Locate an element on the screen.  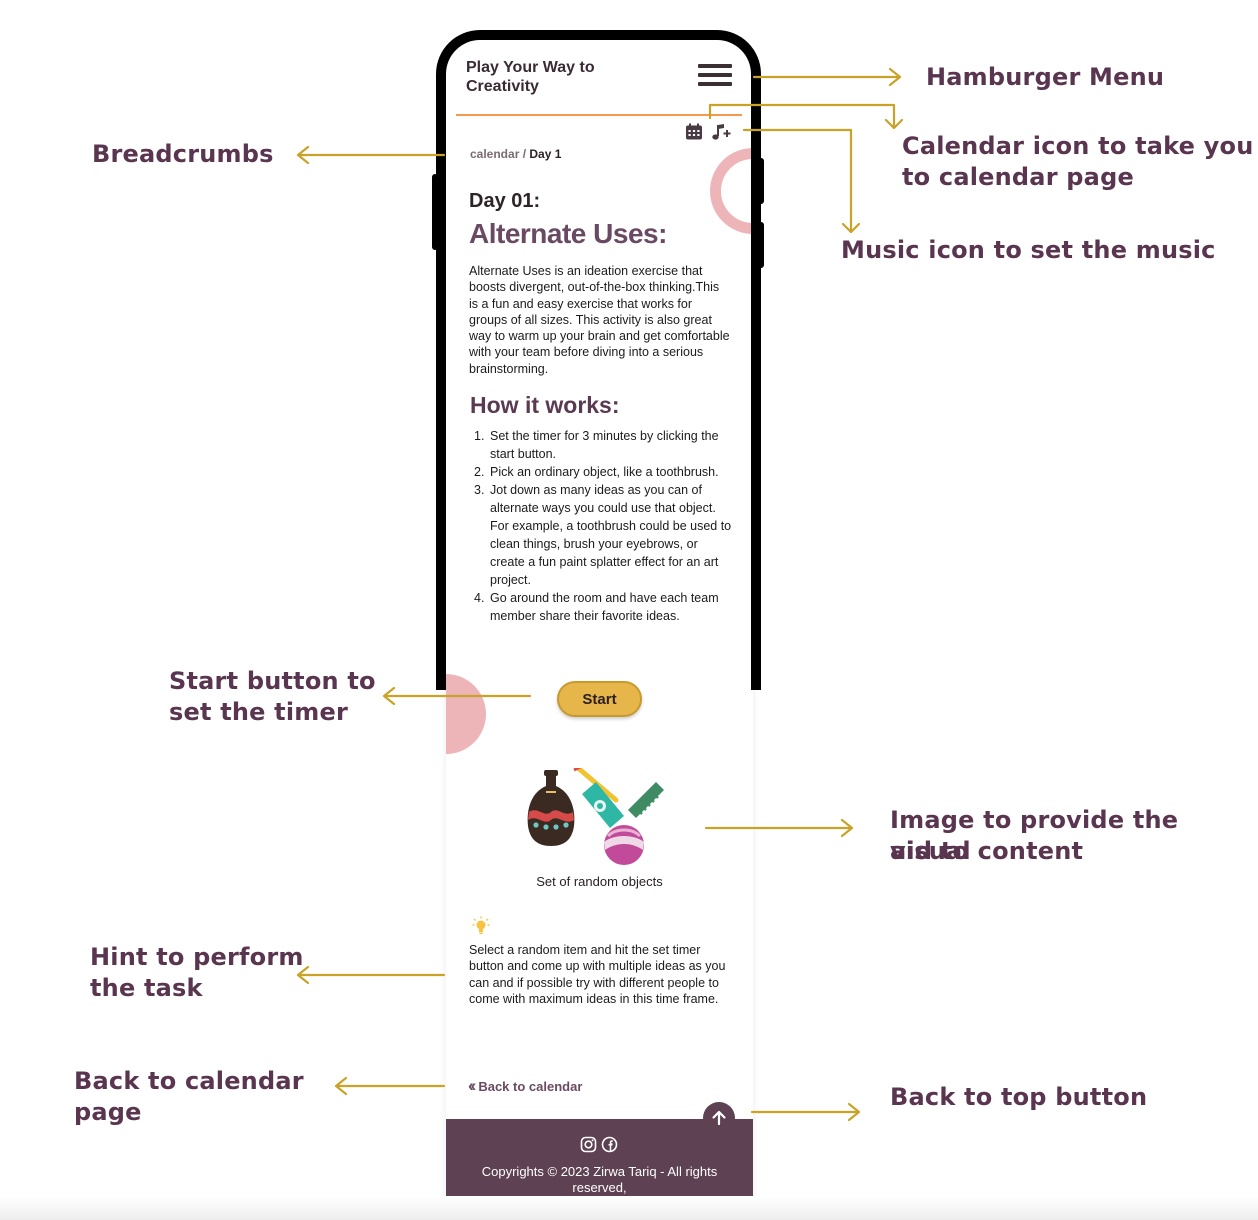
annotation-image-line2: aid to content is located at coordinates (987, 851).